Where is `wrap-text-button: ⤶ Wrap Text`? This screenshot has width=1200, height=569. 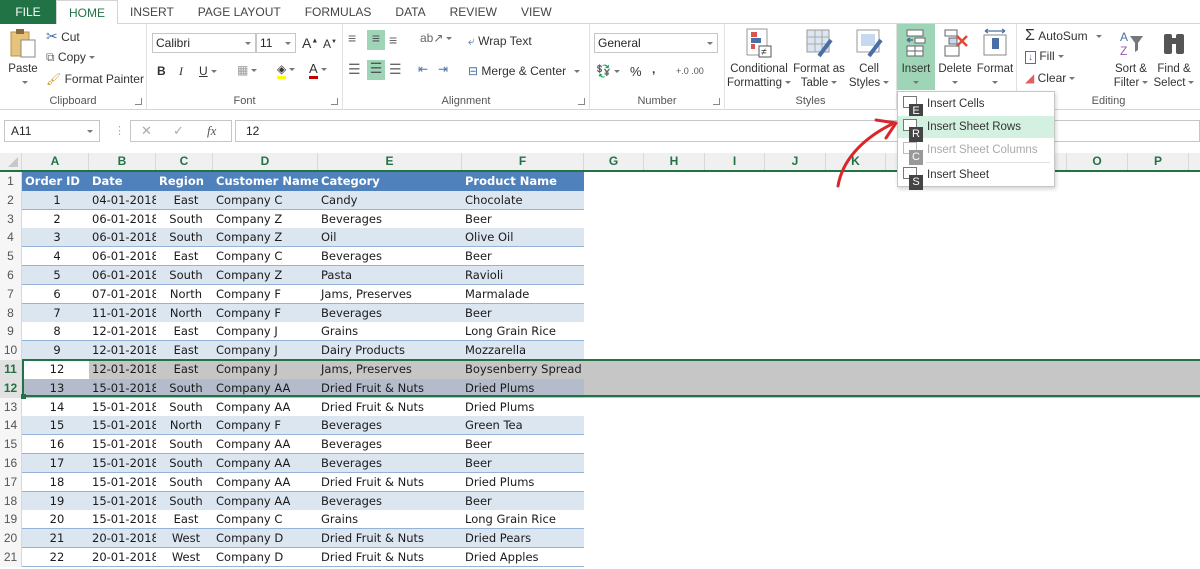
wrap-text-button: ⤶ Wrap Text is located at coordinates (500, 41).